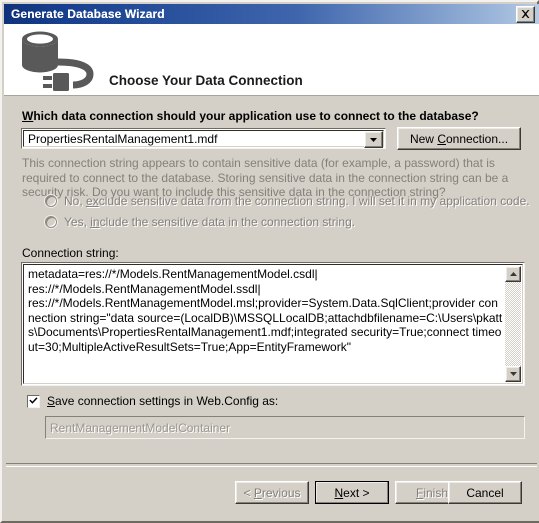  Describe the element at coordinates (271, 60) in the screenshot. I see `wizard-header: Choose Your Data Connection` at that location.